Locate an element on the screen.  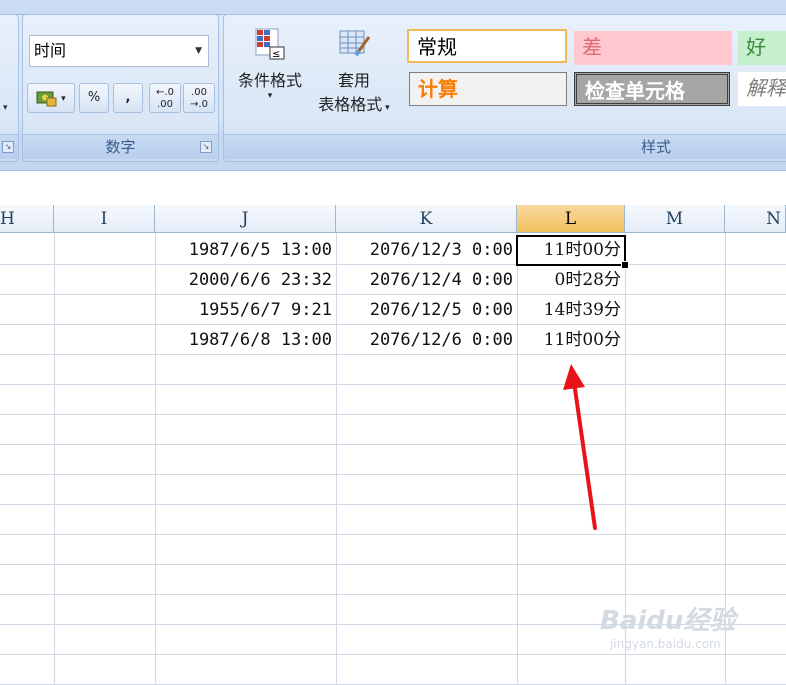
column-header-j: J is located at coordinates (245, 219).